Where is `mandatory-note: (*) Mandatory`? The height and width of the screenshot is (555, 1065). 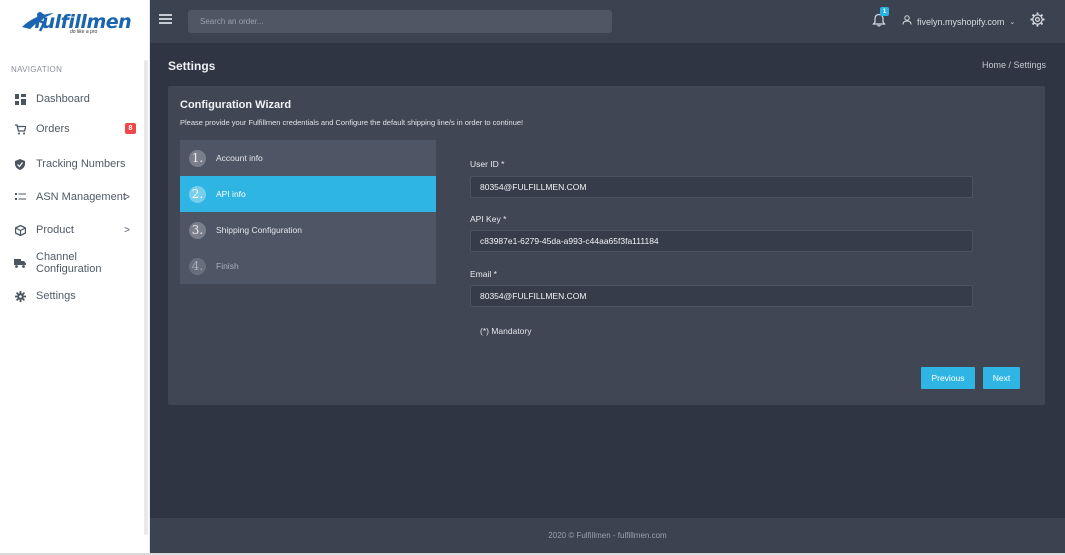 mandatory-note: (*) Mandatory is located at coordinates (506, 331).